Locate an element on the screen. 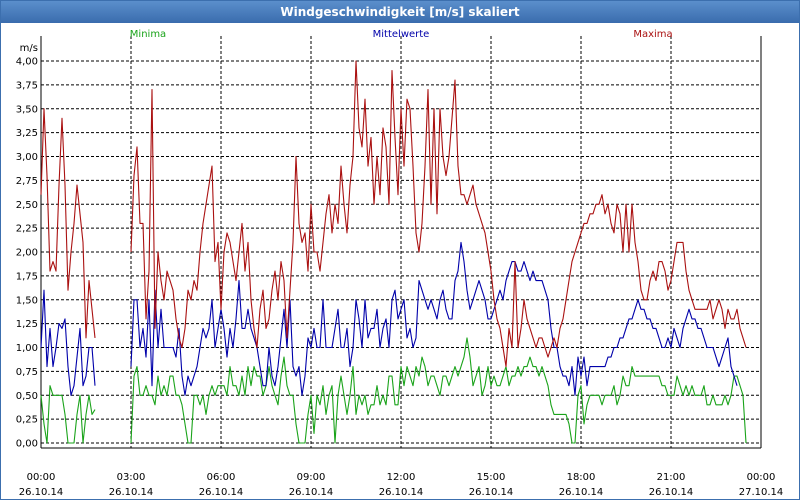 The height and width of the screenshot is (500, 800). legend-maxima: Maxima is located at coordinates (652, 34).